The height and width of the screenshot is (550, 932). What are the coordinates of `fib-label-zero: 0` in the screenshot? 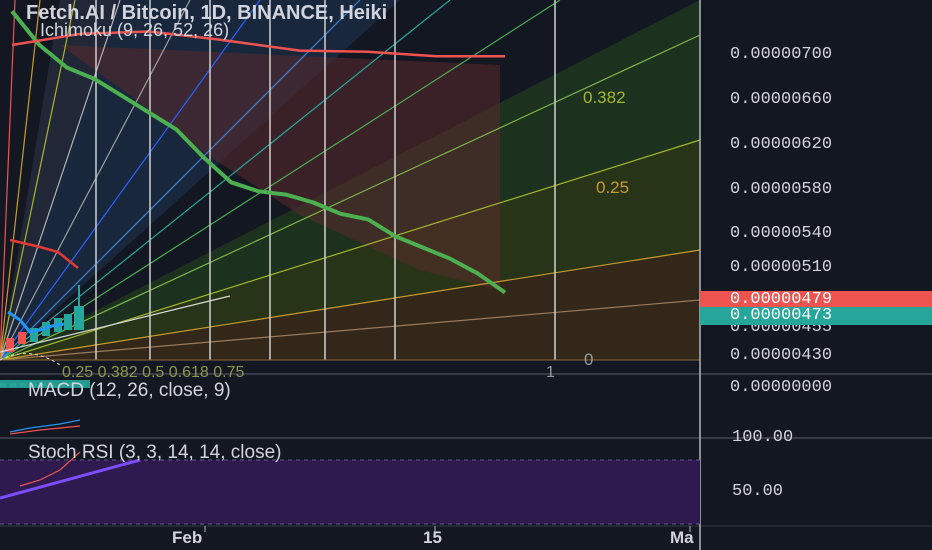 It's located at (589, 359).